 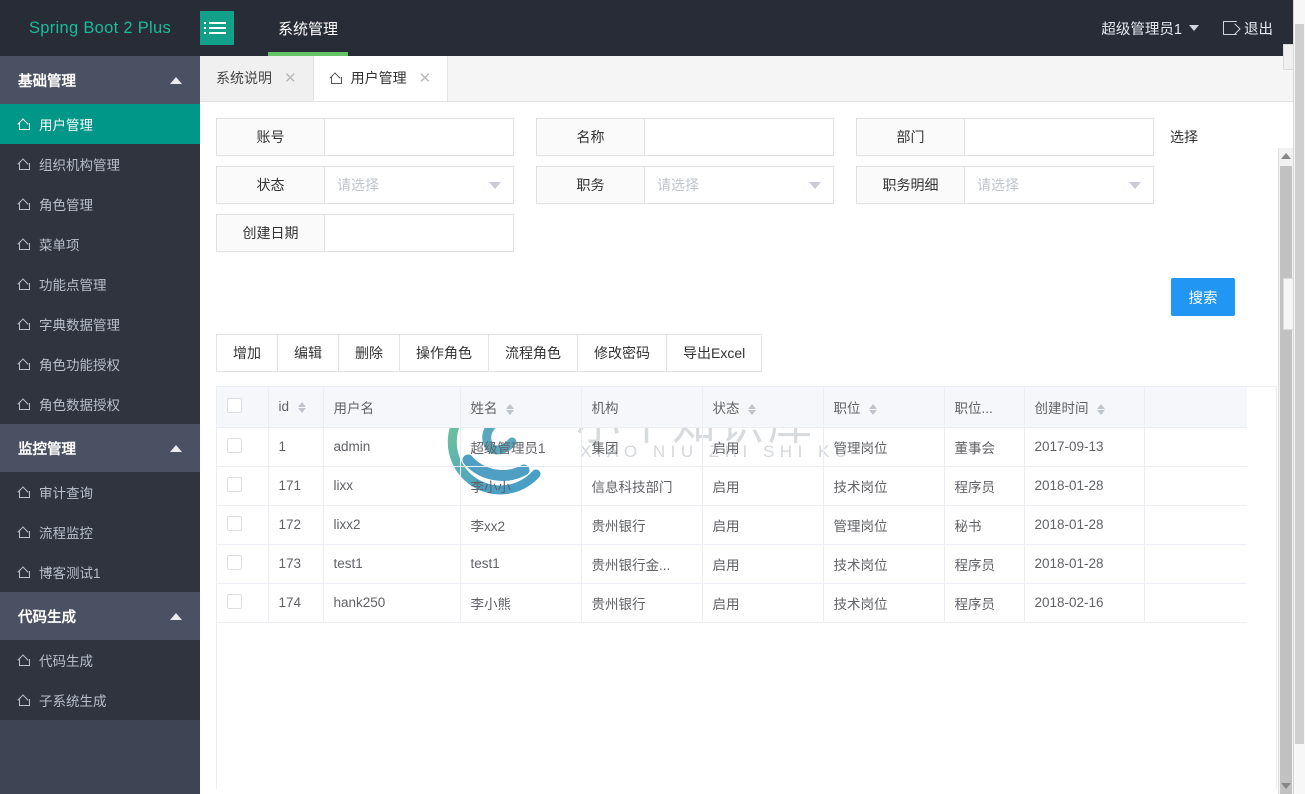 I want to click on col-org: 机构, so click(x=642, y=407).